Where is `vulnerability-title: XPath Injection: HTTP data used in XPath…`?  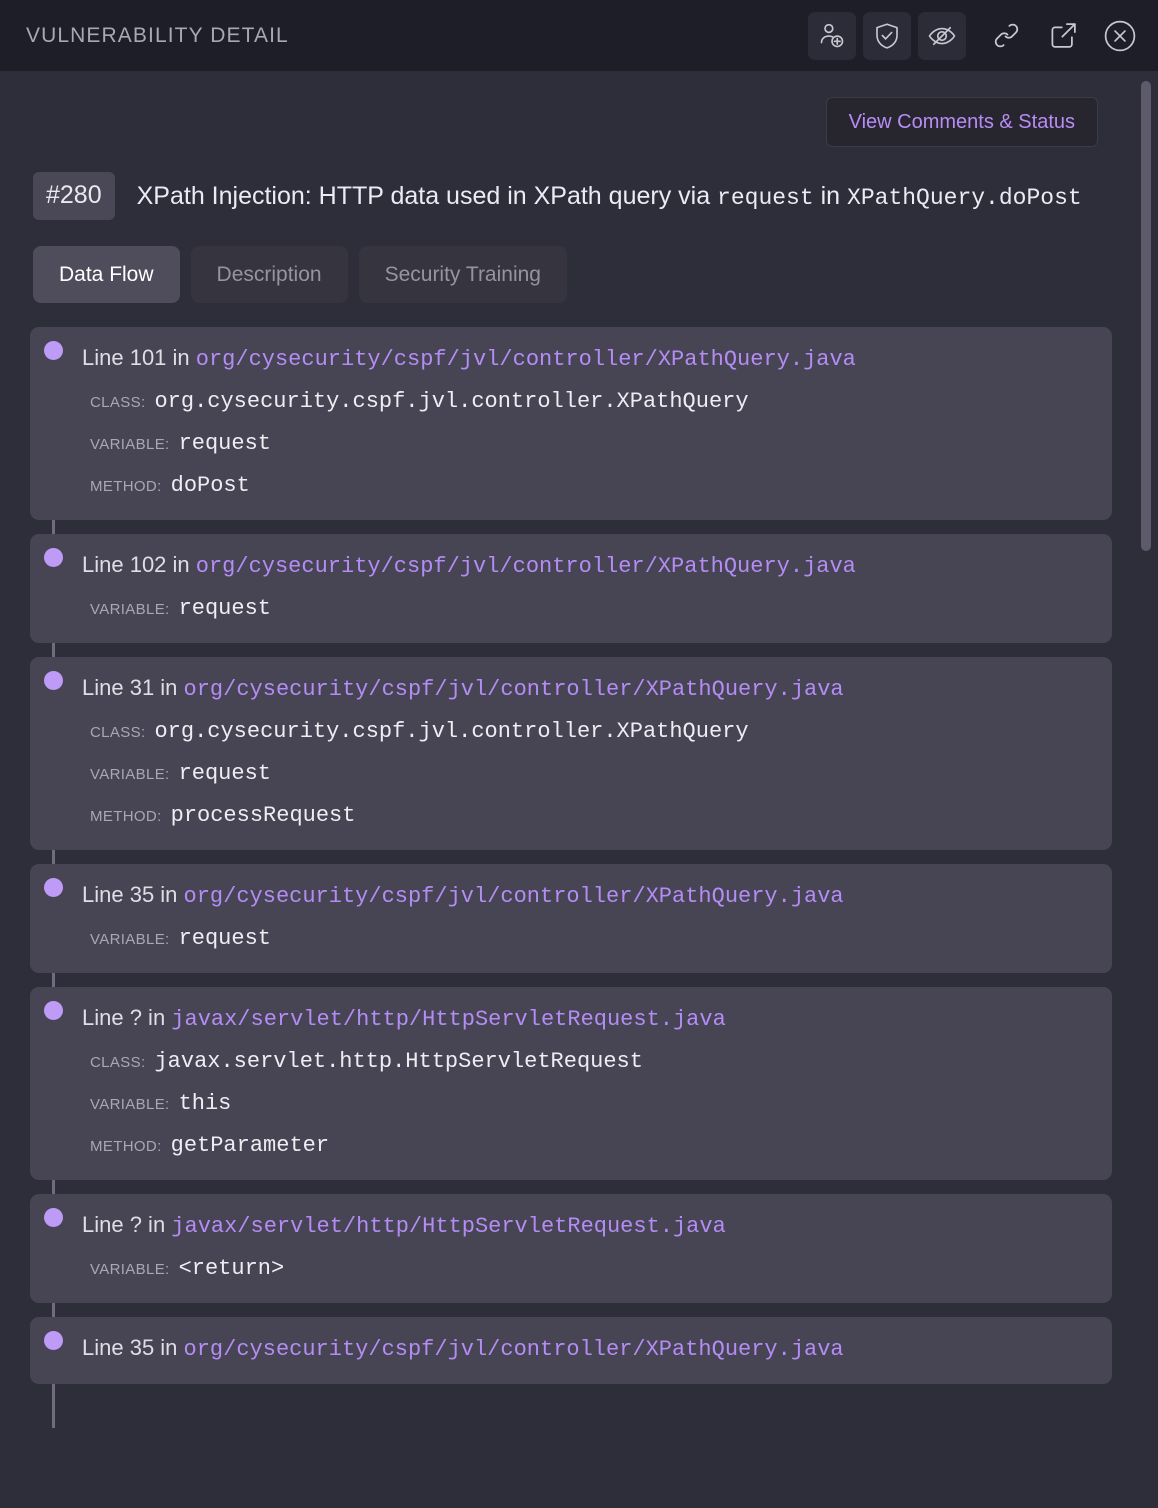
vulnerability-title: XPath Injection: HTTP data used in XPath… is located at coordinates (609, 196).